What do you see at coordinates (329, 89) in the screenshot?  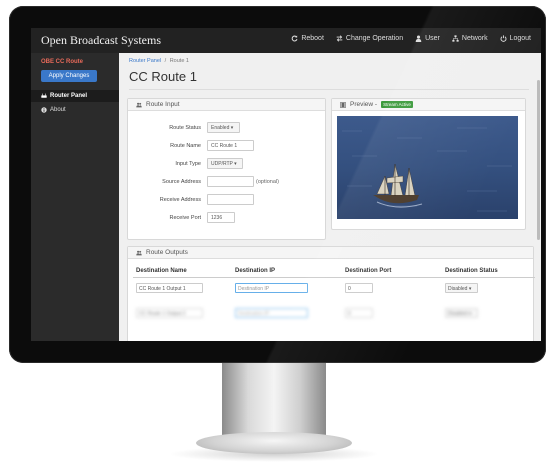 I see `title-divider` at bounding box center [329, 89].